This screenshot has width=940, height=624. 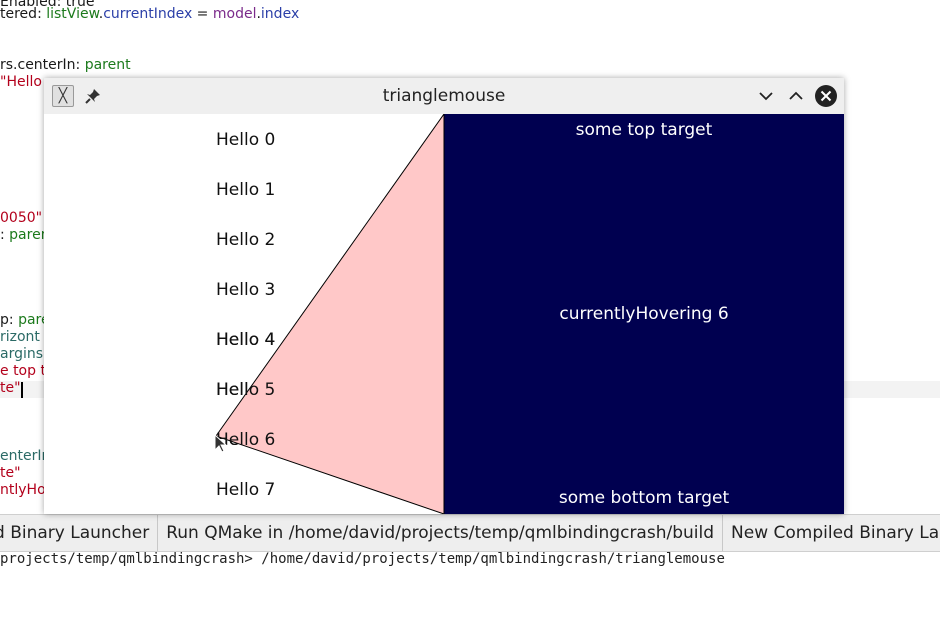 I want to click on list-item-overlay: Hello 4, so click(x=246, y=340).